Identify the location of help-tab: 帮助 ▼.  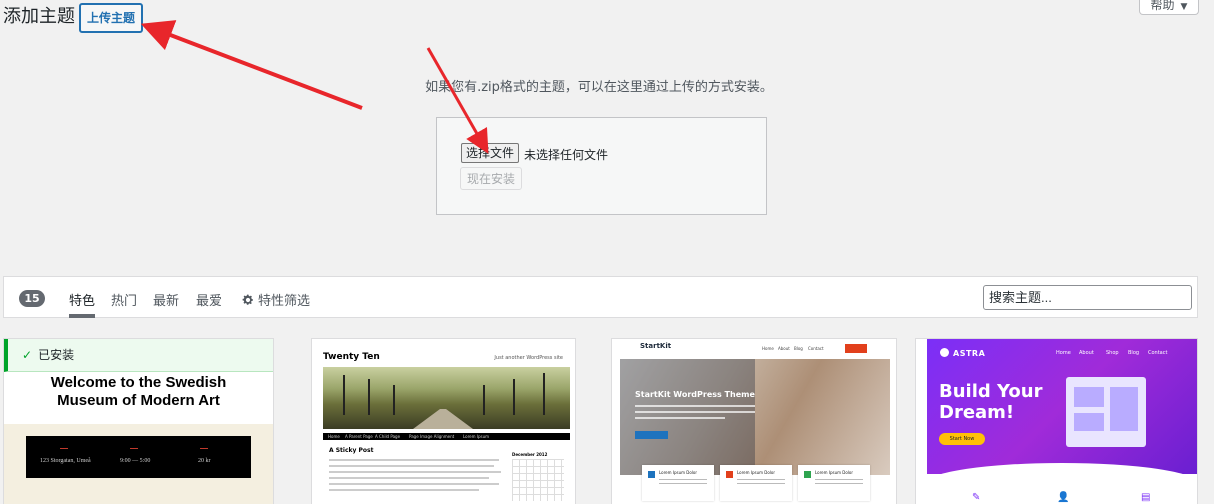
(1169, 7).